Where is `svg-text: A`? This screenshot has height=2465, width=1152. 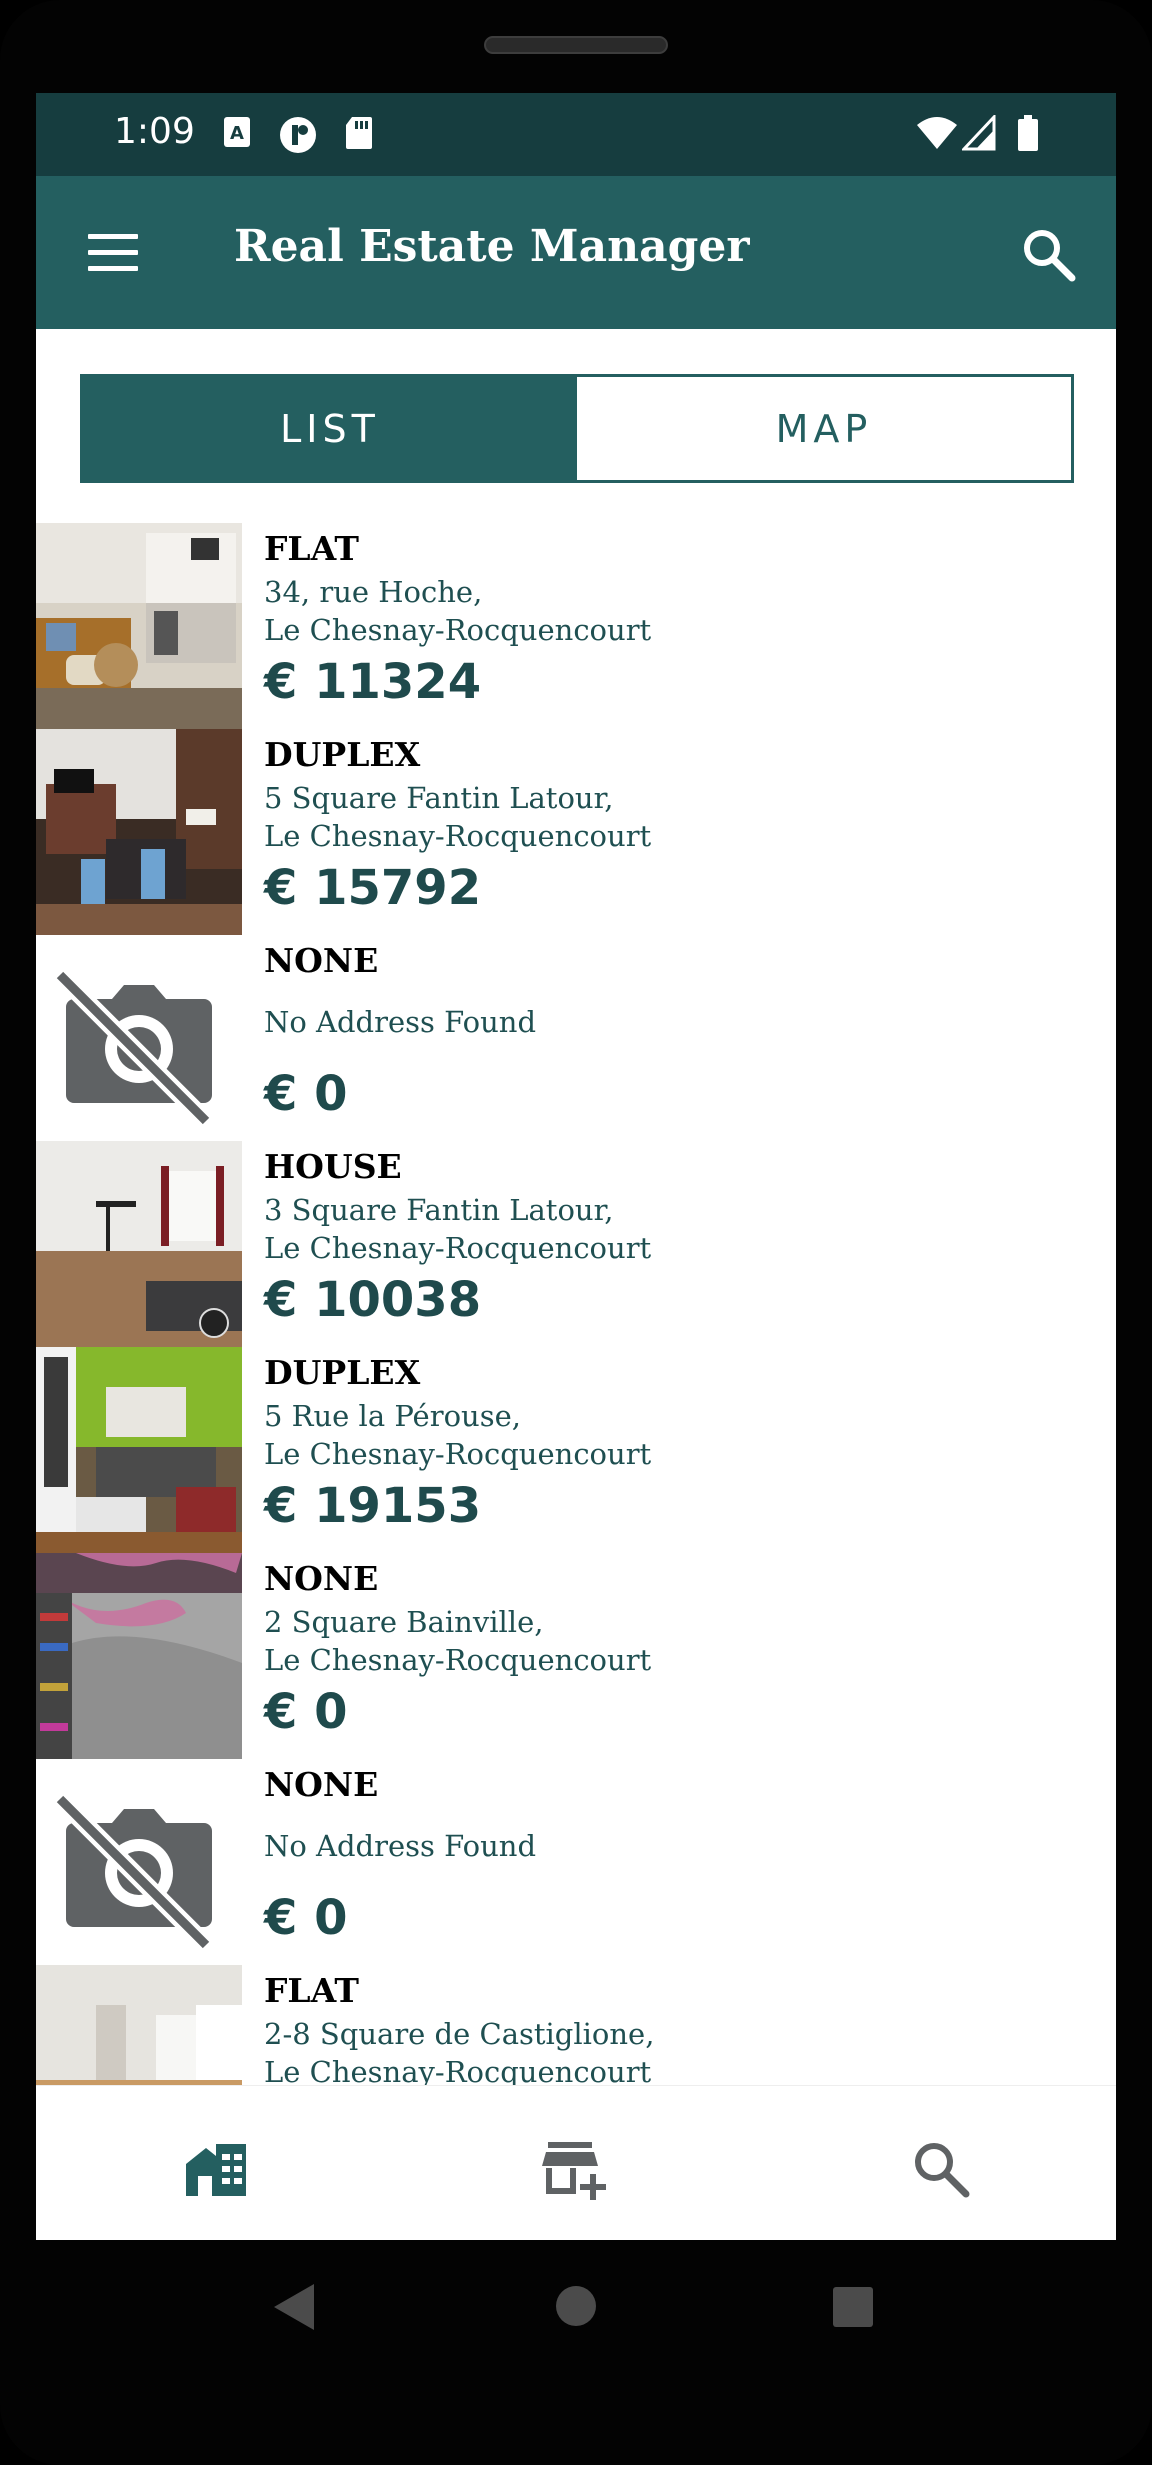 svg-text: A is located at coordinates (237, 133).